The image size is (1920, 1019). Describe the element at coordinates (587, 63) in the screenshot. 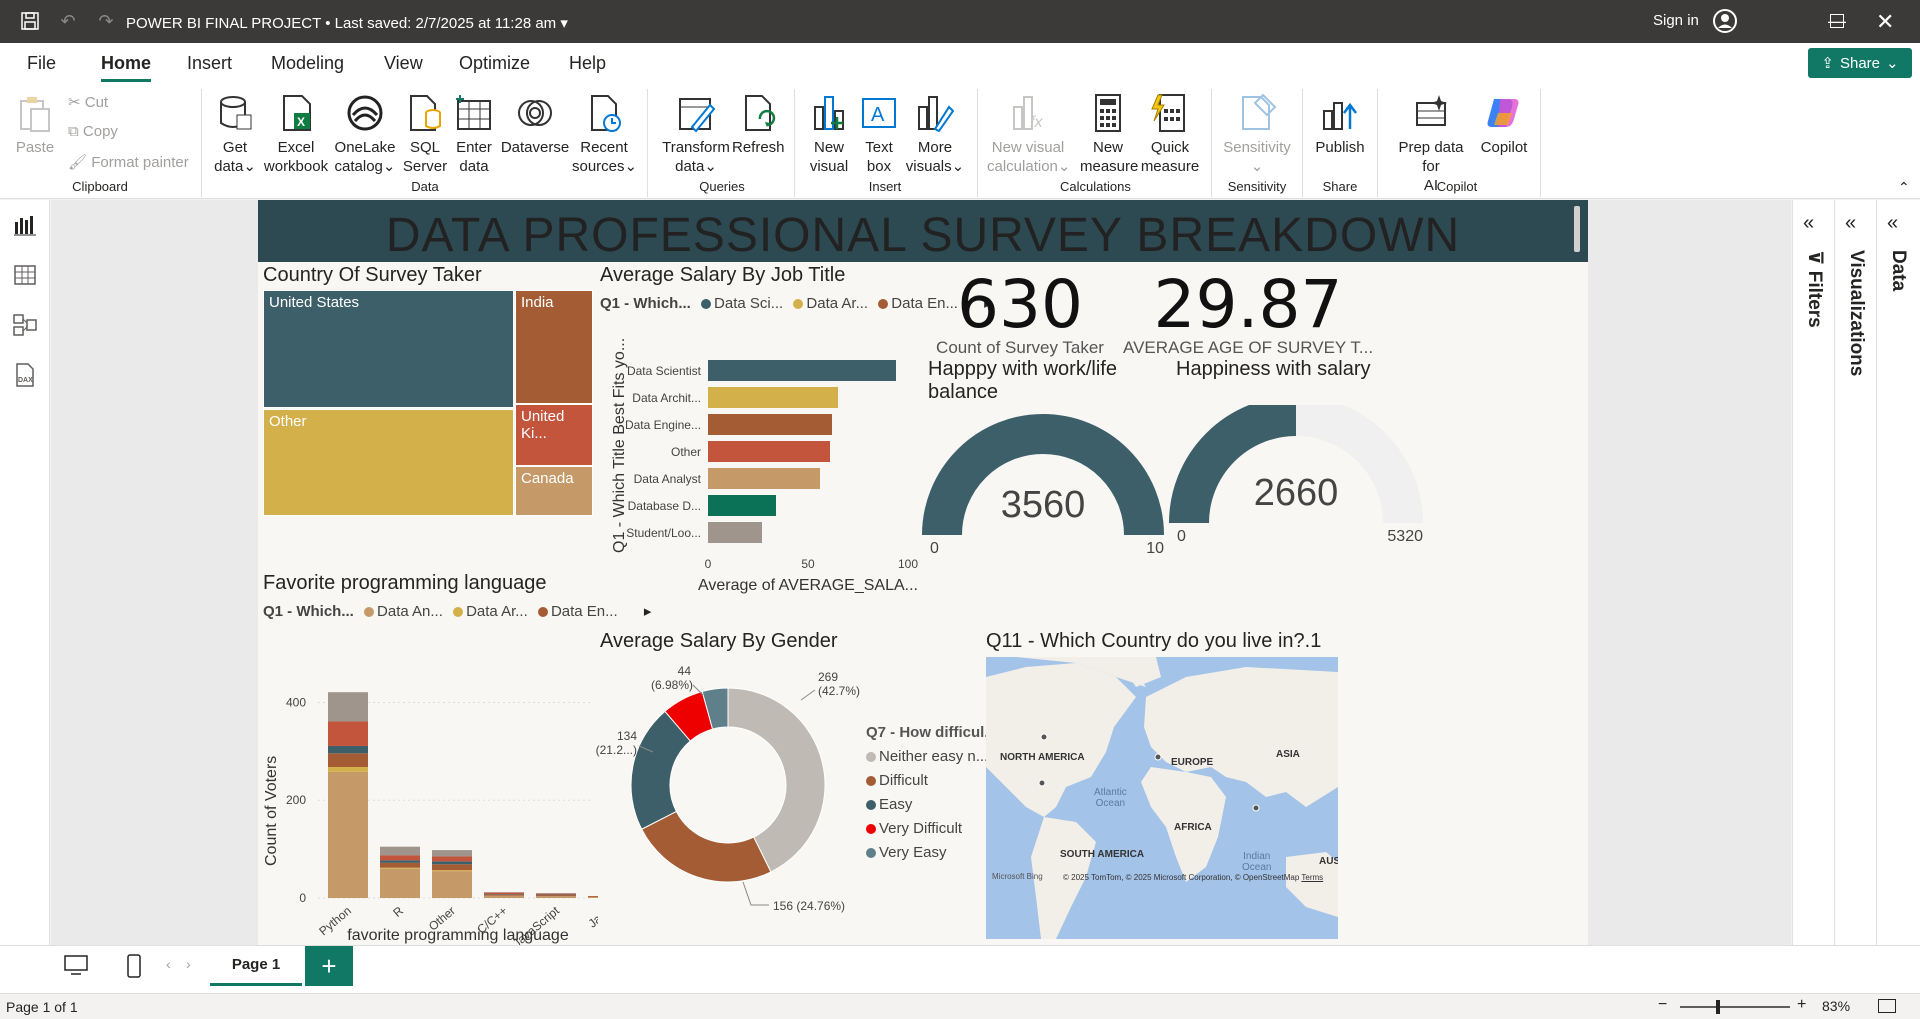

I see `menu-help: Help` at that location.